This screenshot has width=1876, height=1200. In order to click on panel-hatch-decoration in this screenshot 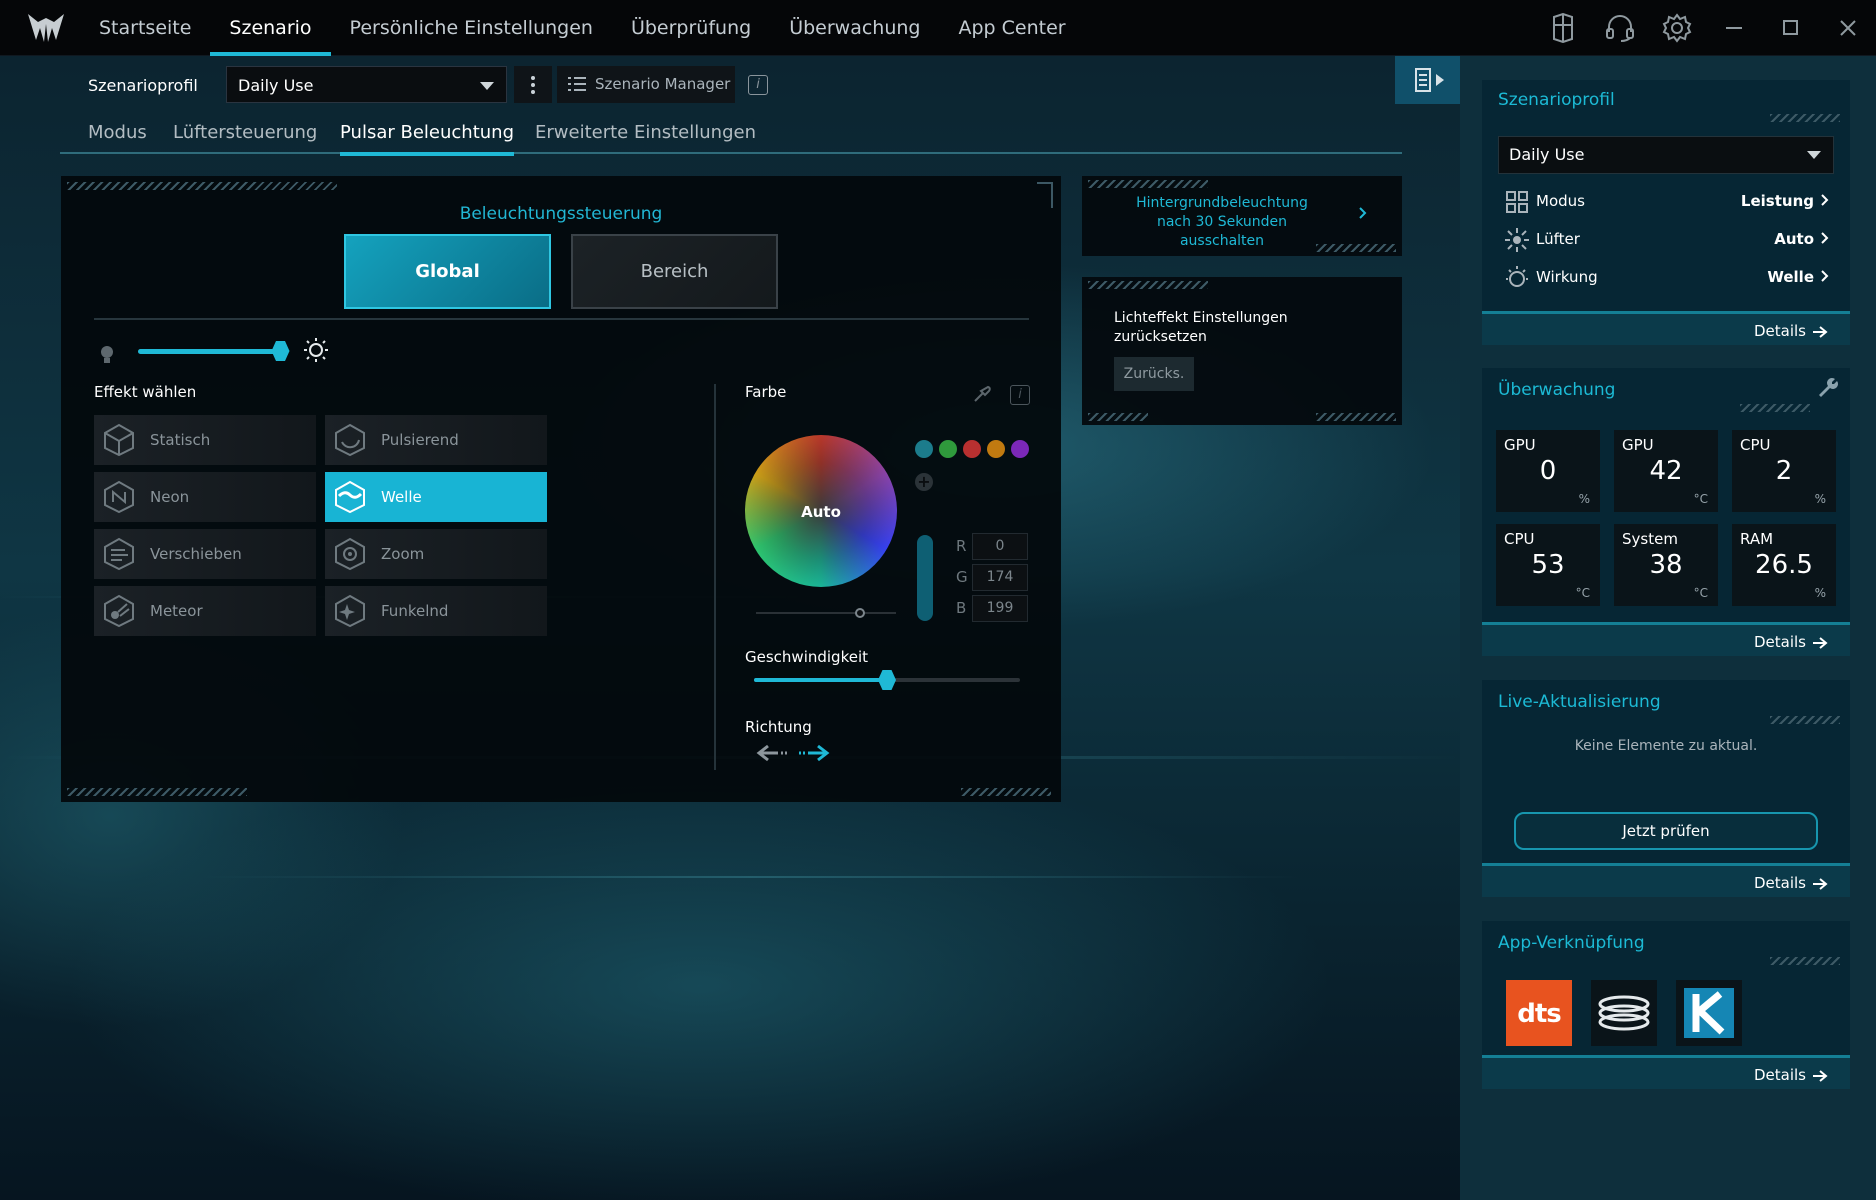, I will do `click(202, 186)`.